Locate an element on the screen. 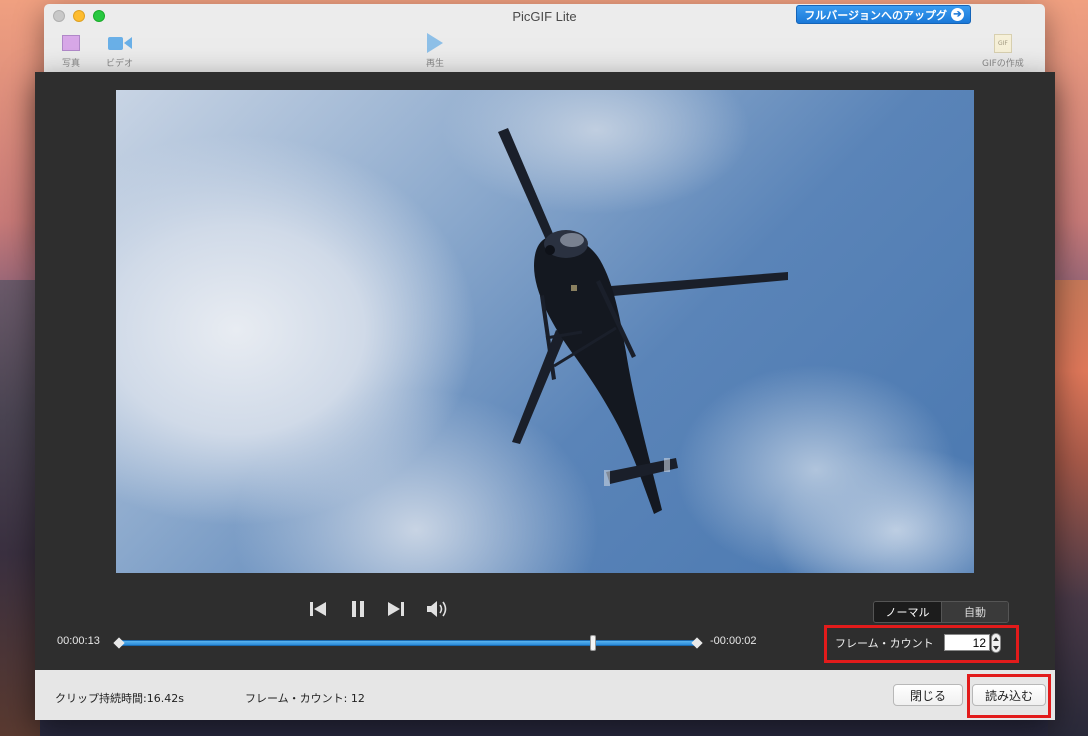  frame-count-stepper is located at coordinates (996, 643).